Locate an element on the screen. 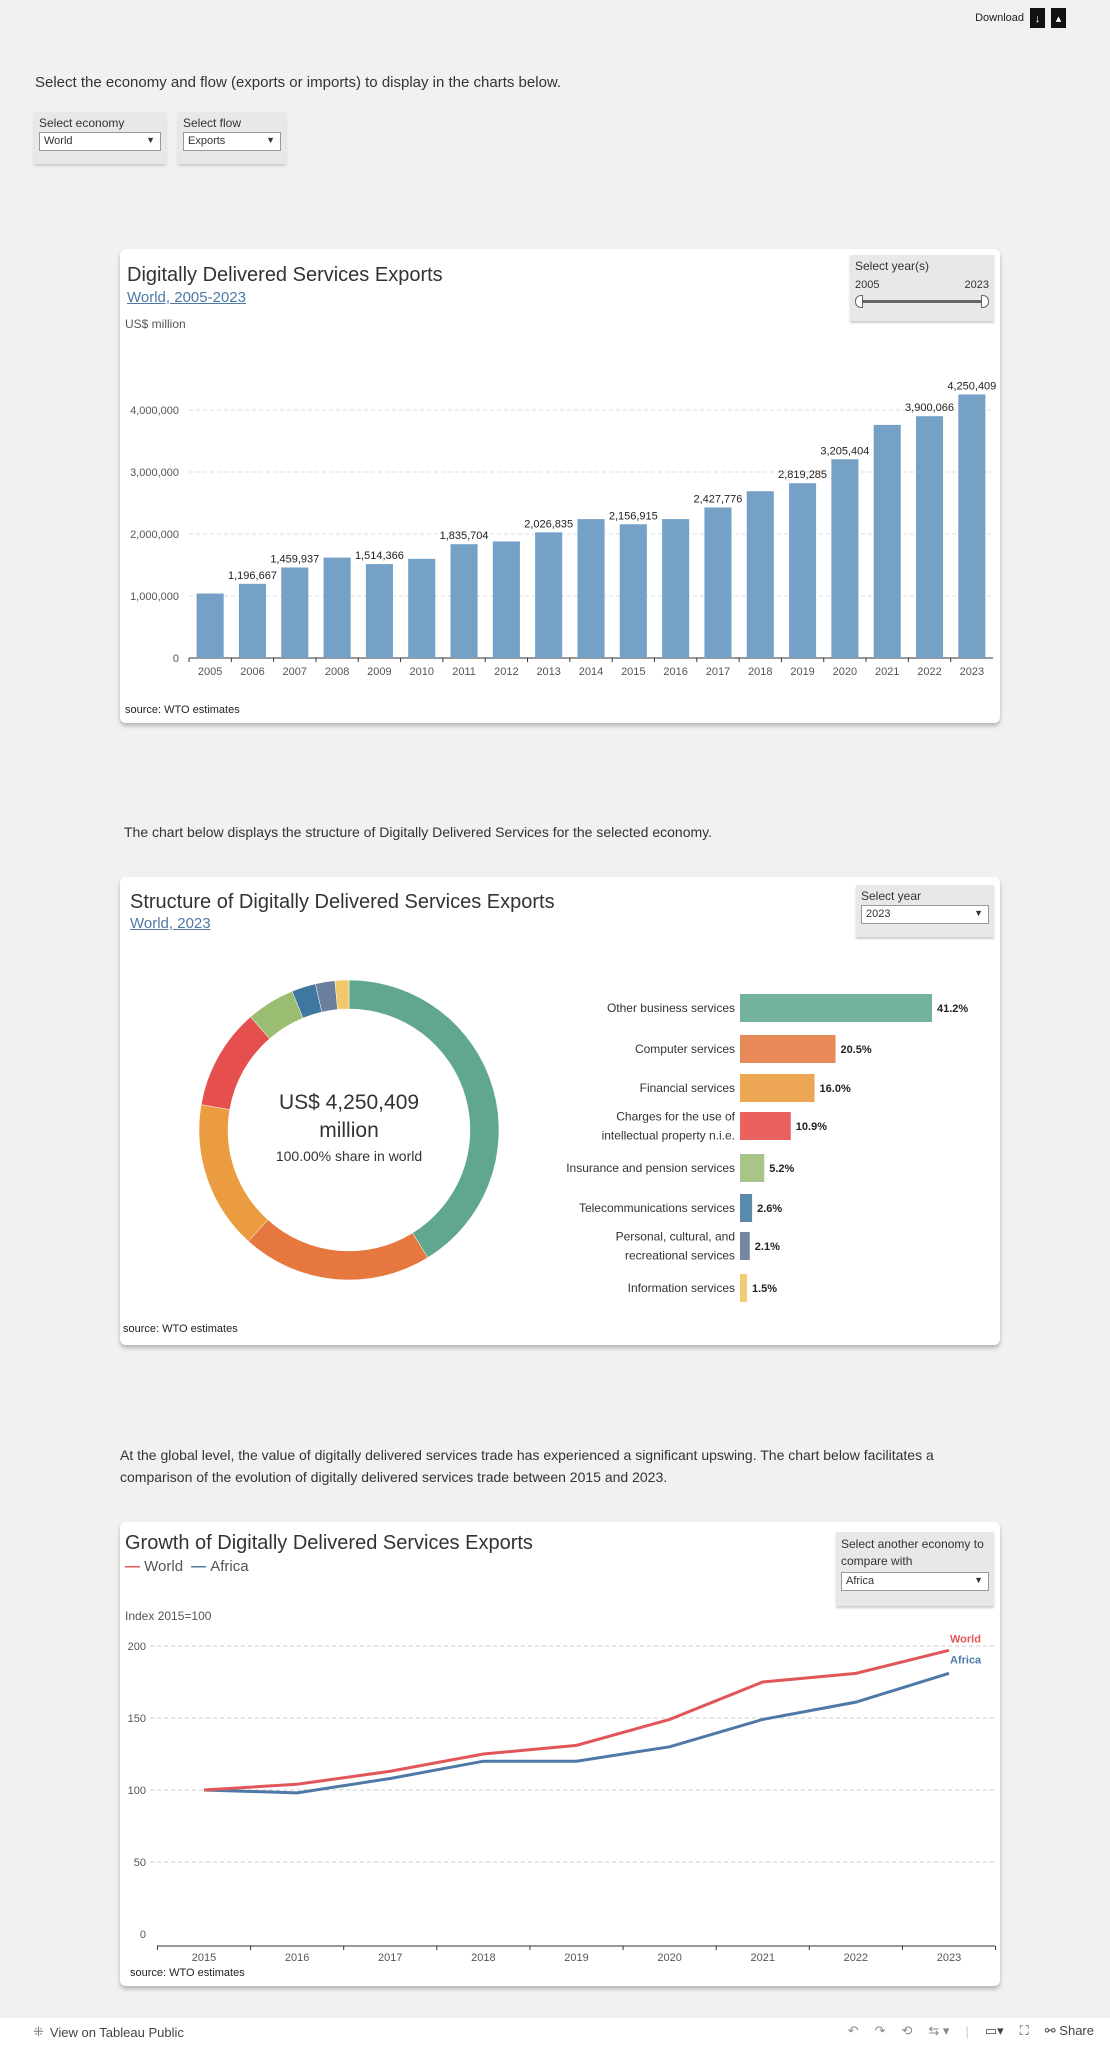 Image resolution: width=1110 pixels, height=2046 pixels. bar-2022 is located at coordinates (929, 537).